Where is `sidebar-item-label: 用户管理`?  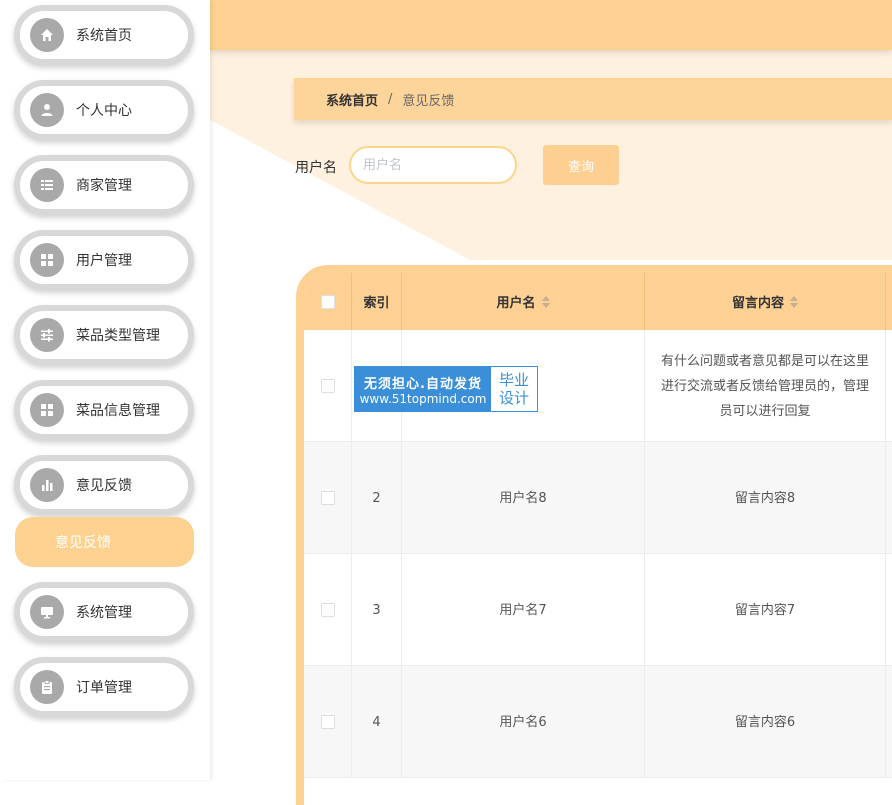 sidebar-item-label: 用户管理 is located at coordinates (104, 261).